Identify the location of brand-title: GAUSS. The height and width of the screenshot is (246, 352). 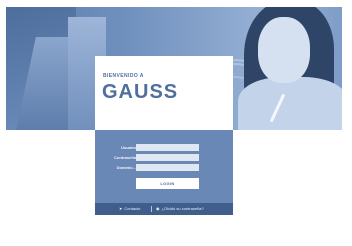
(140, 92).